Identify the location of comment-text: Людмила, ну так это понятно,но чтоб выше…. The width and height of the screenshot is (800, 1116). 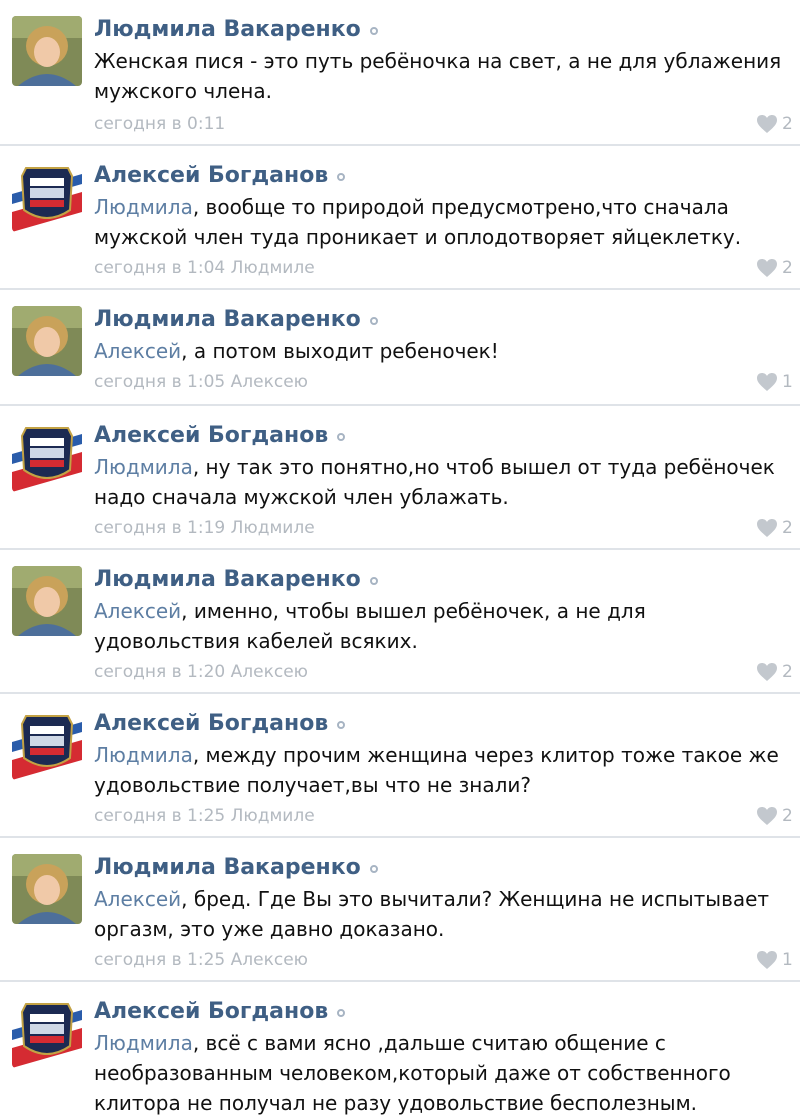
(445, 482).